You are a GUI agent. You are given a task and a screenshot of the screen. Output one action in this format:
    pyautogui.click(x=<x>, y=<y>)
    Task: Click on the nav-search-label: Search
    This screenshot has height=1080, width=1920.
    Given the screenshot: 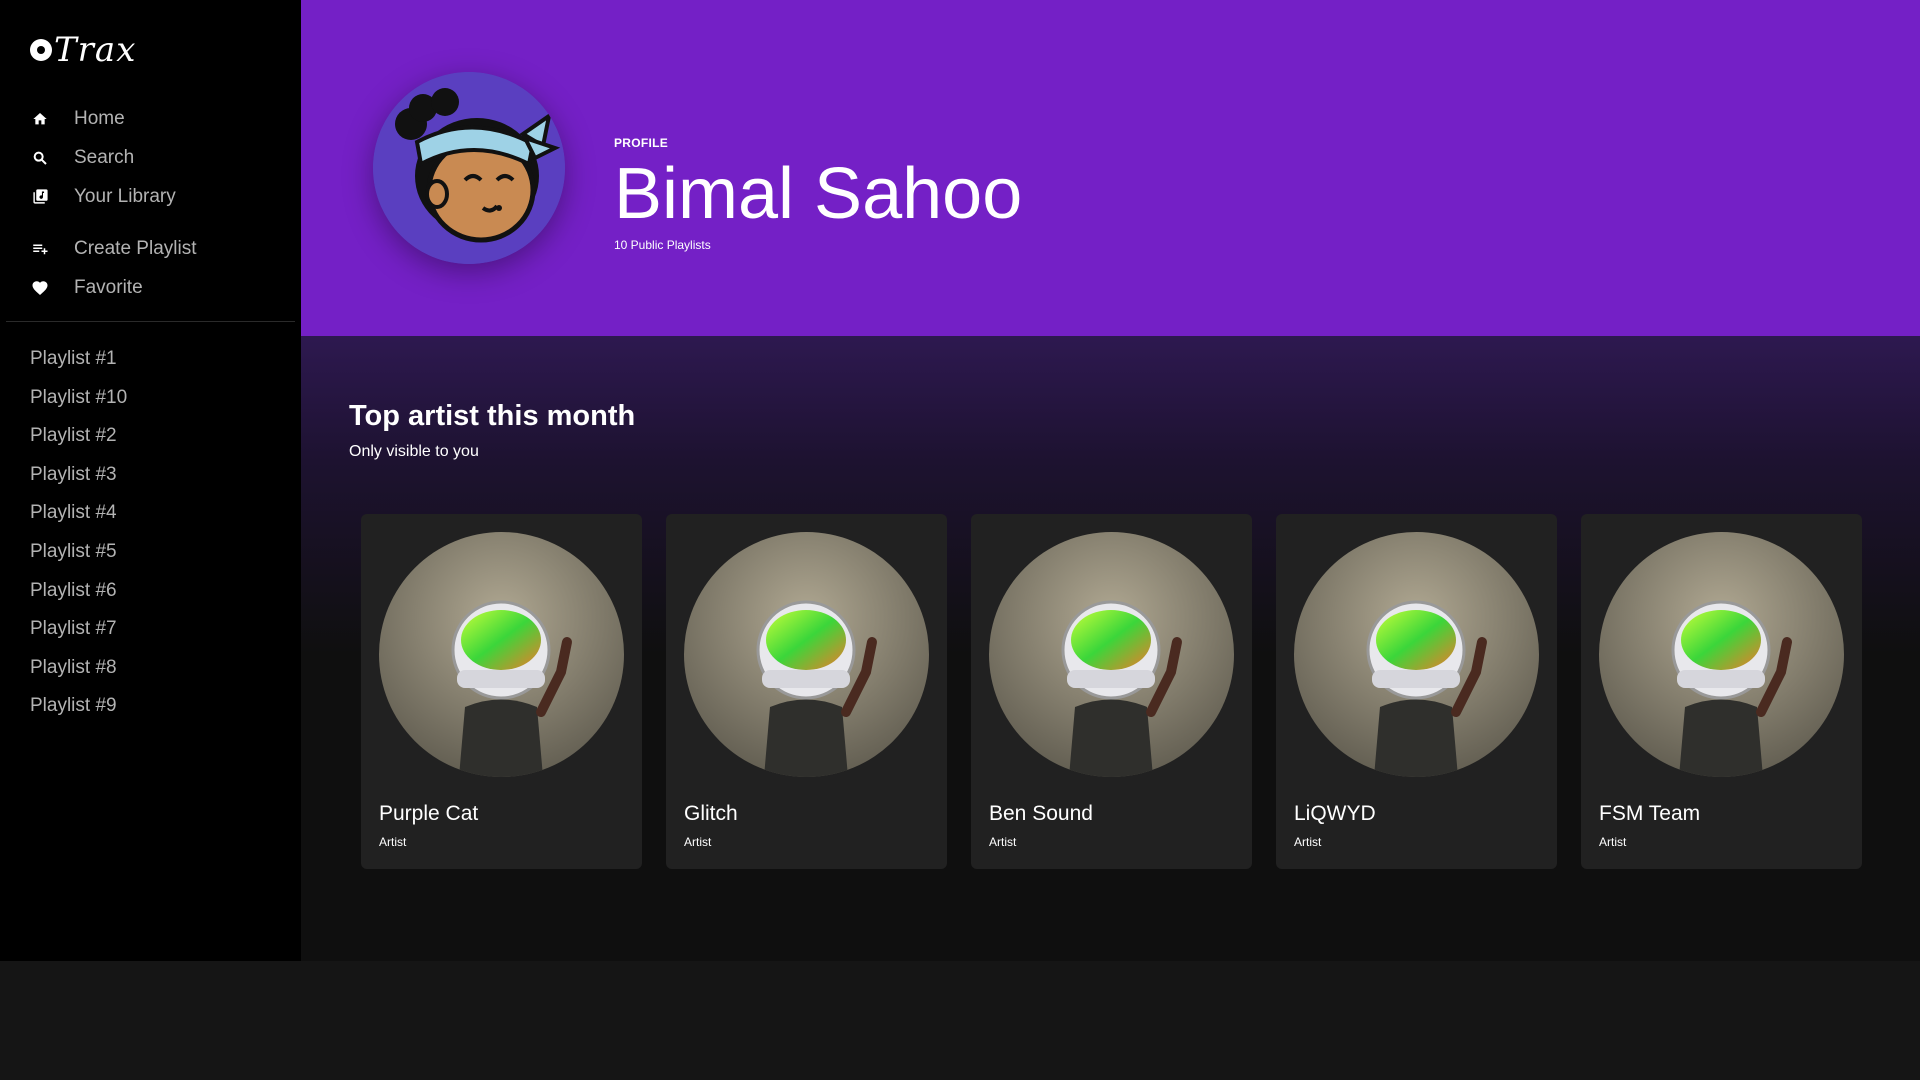 What is the action you would take?
    pyautogui.click(x=104, y=157)
    